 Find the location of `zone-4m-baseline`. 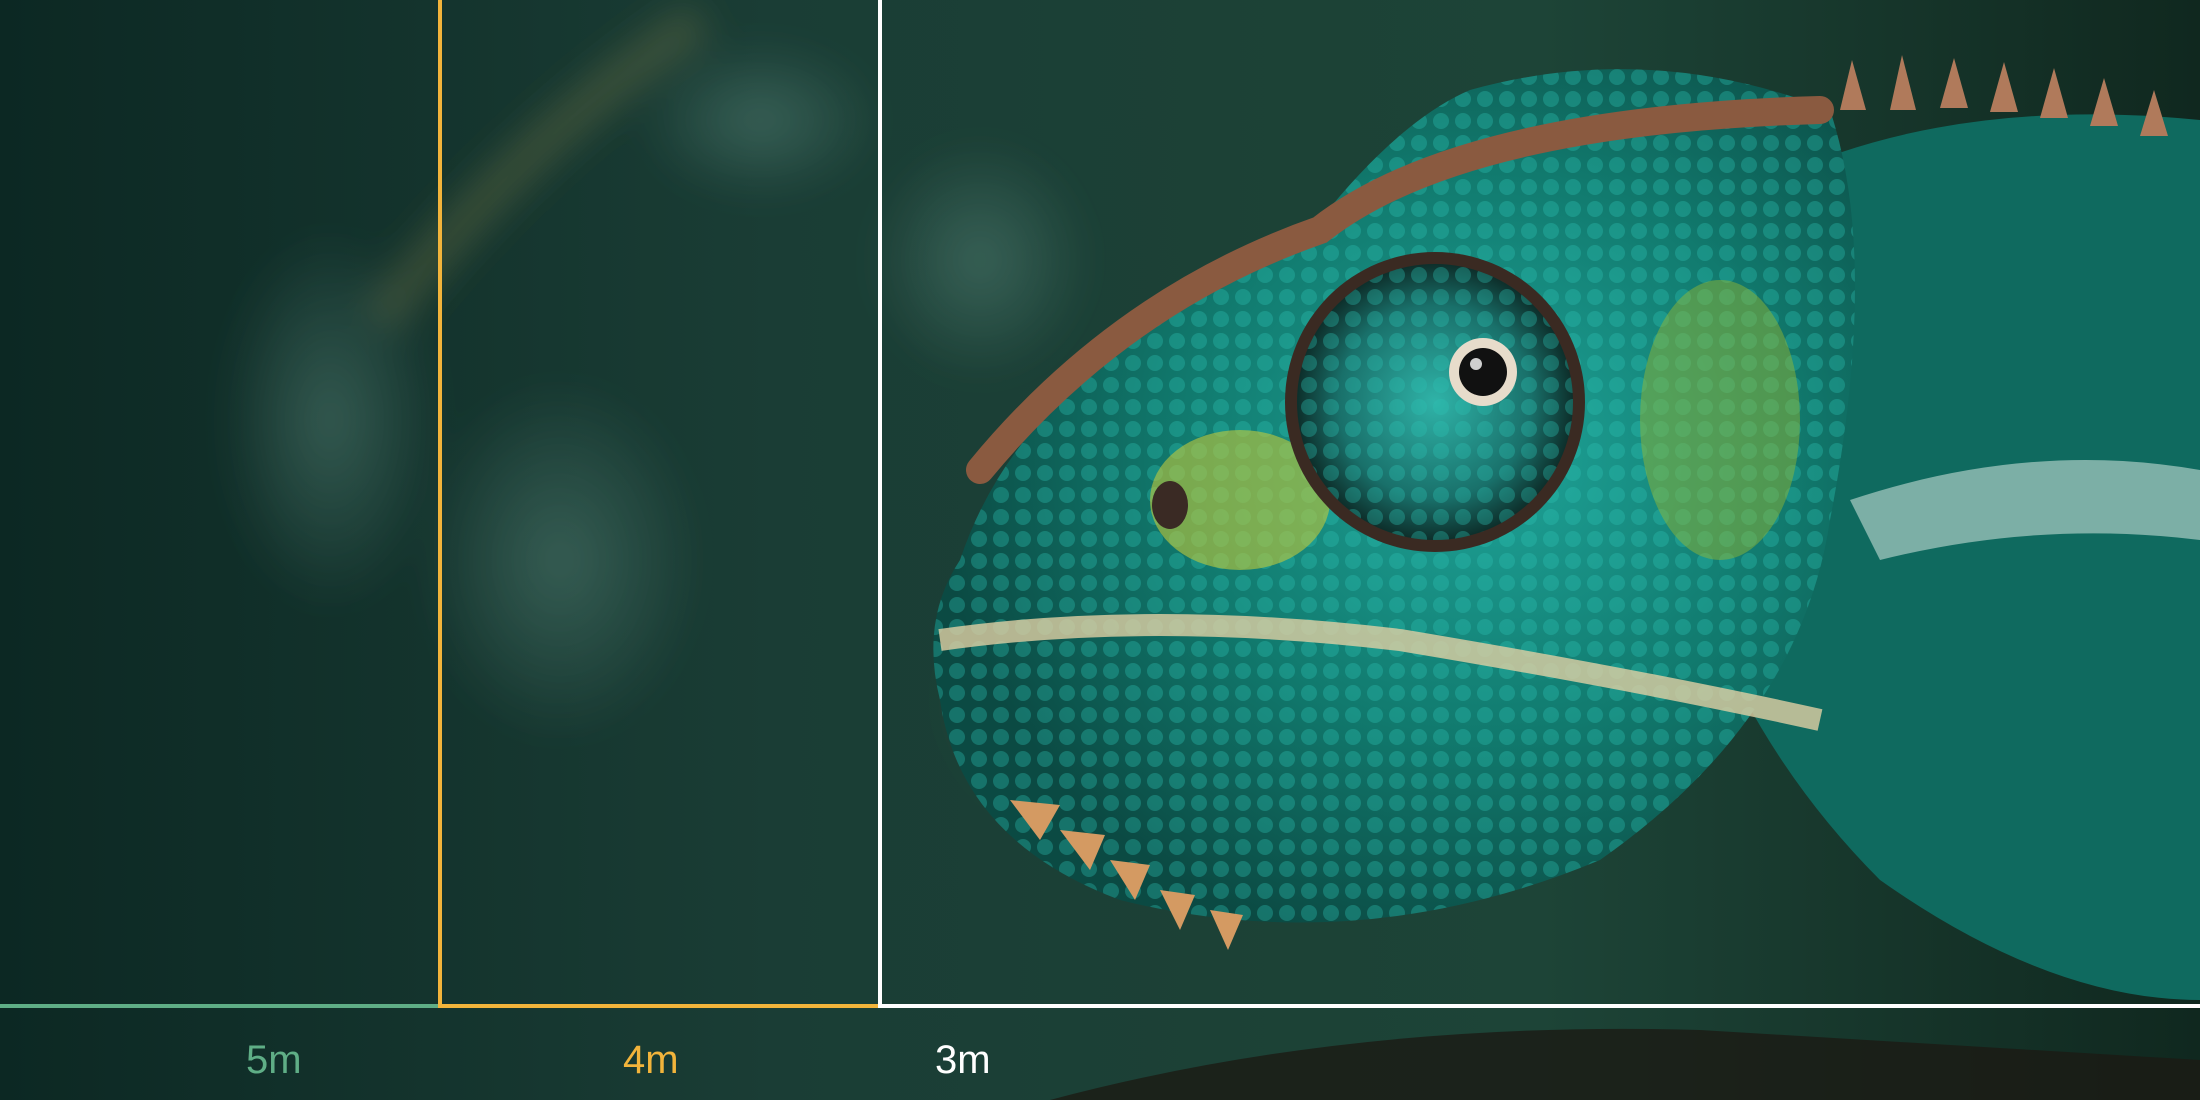

zone-4m-baseline is located at coordinates (660, 1006).